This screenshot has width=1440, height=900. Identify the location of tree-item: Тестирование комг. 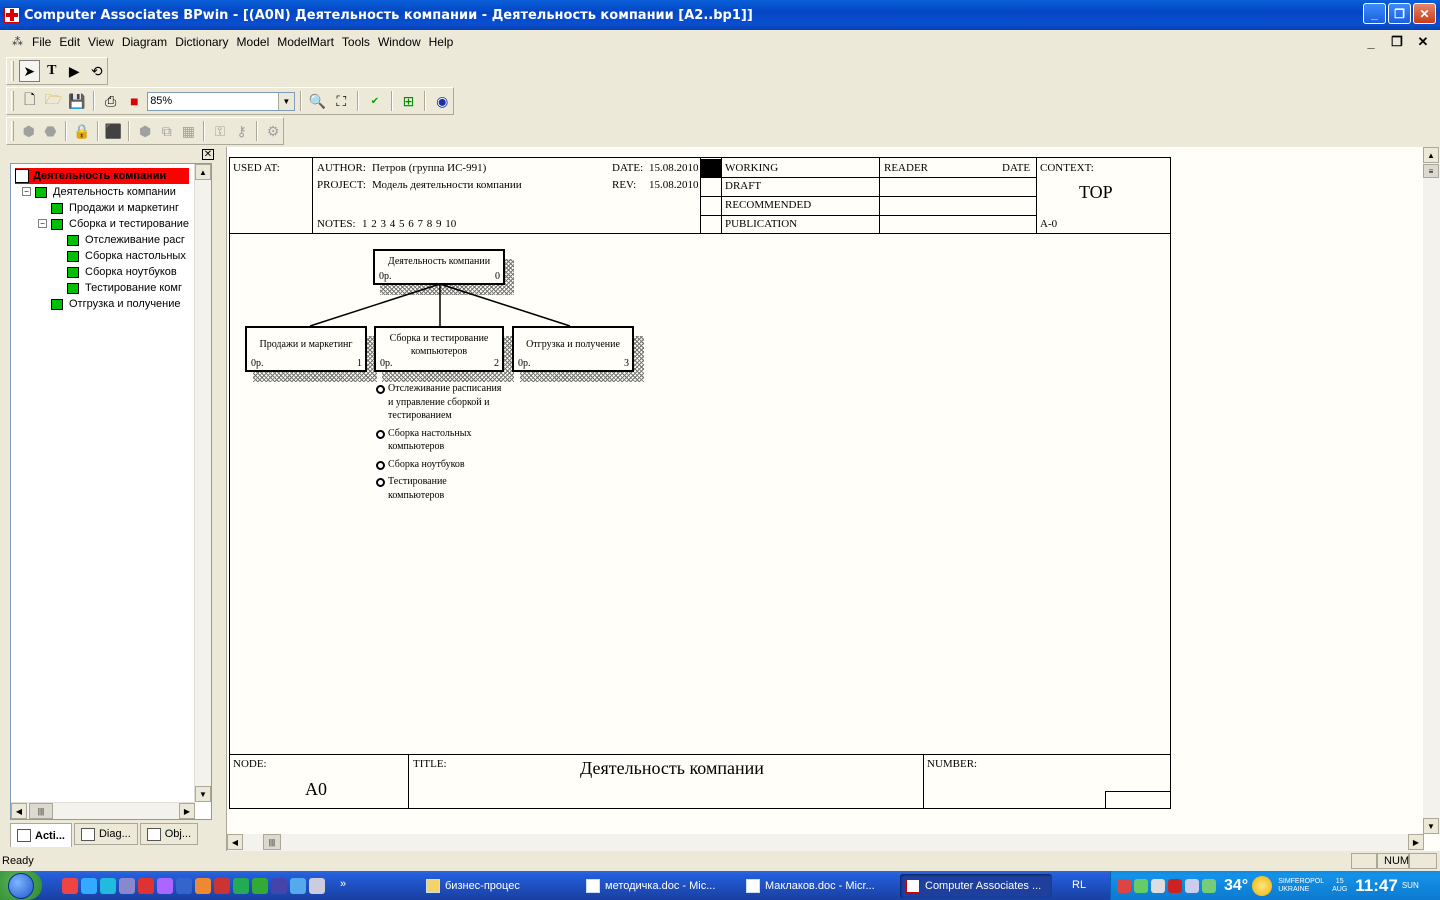
(124, 288).